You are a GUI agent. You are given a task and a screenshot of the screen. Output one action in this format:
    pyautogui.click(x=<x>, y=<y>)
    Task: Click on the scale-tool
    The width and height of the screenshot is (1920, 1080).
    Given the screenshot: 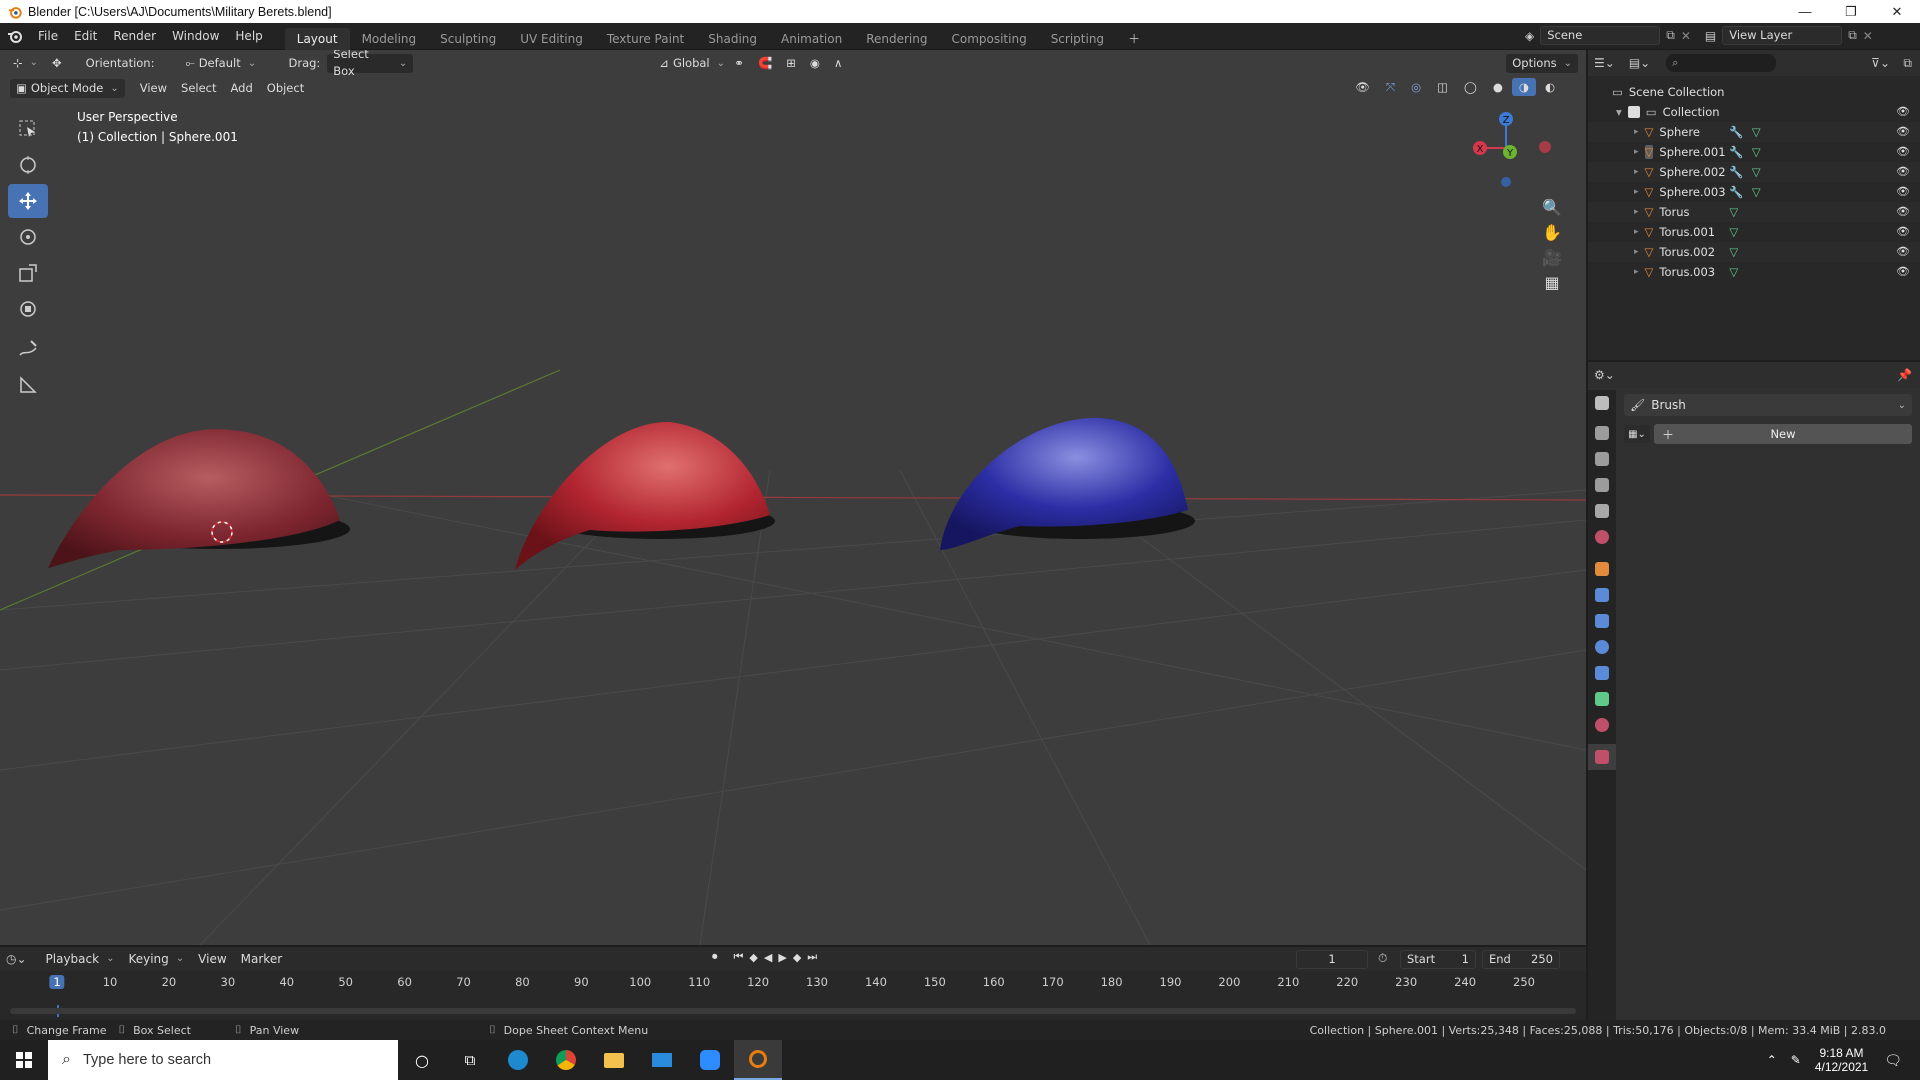 What is the action you would take?
    pyautogui.click(x=28, y=273)
    